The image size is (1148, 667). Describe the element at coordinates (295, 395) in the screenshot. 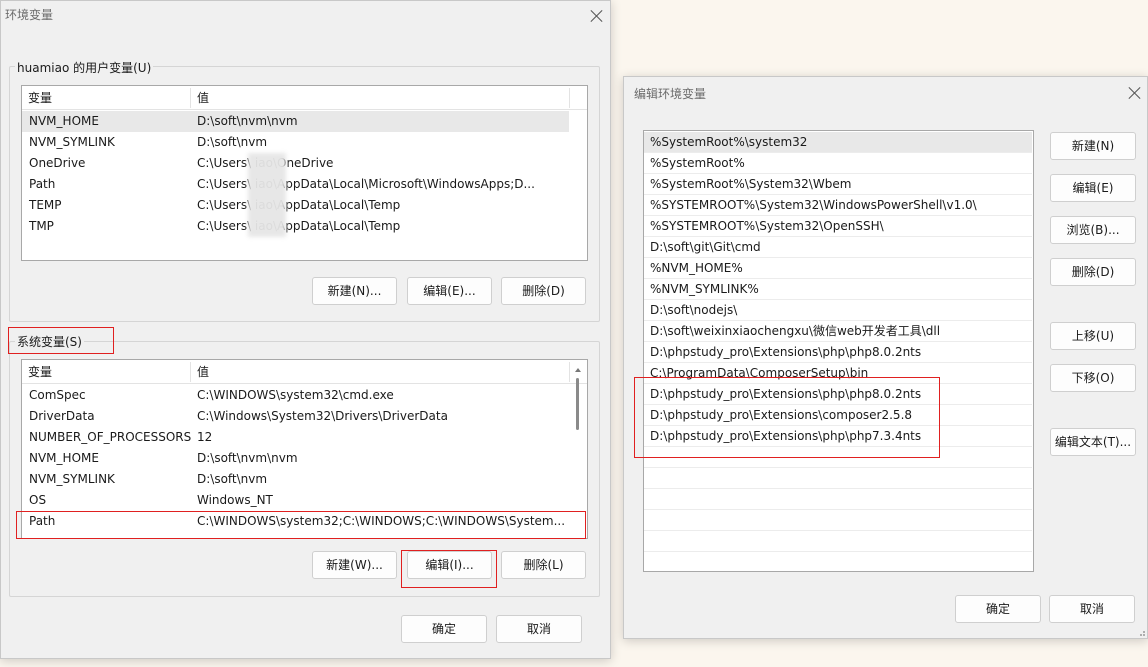

I see `table-row: ComSpec C:\WINDOWS\system32\cmd.exe` at that location.